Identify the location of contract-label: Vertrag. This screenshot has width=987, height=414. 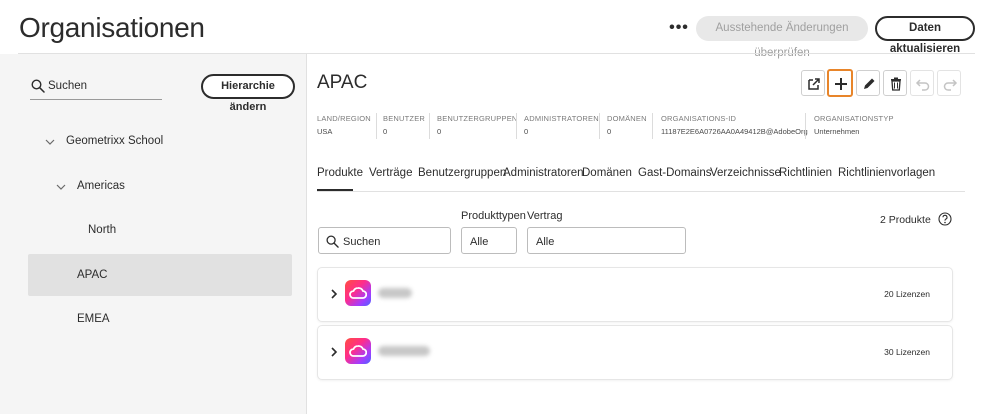
(545, 216).